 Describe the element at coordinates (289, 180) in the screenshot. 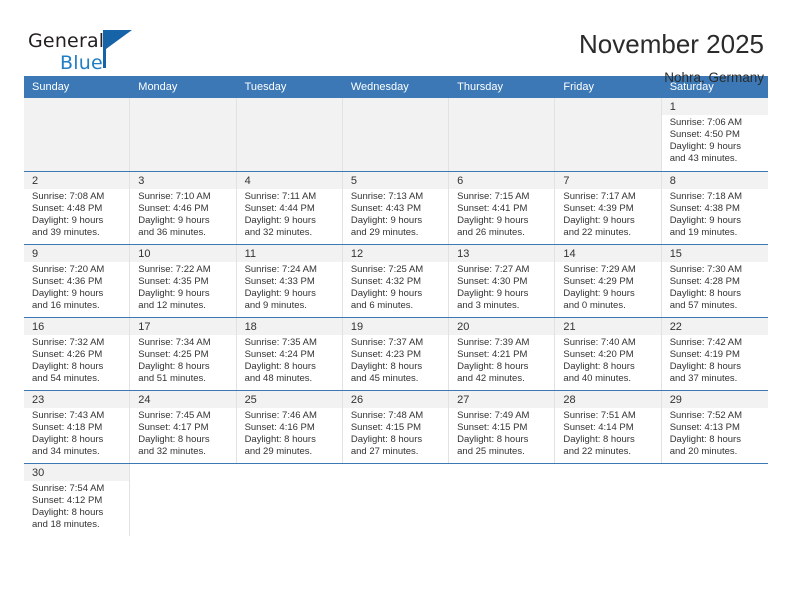

I see `day-number: 4` at that location.